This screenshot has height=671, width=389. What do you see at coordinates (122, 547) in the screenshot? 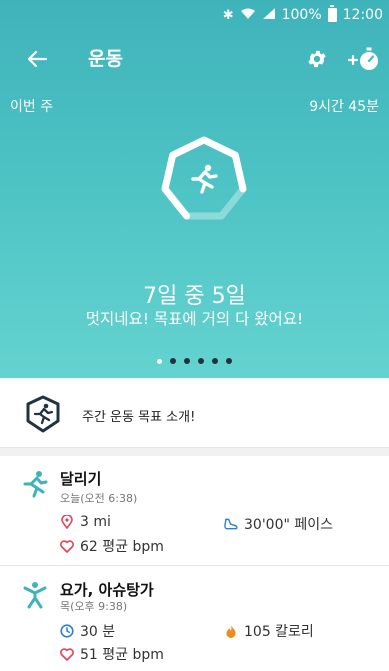
I see `heart-rate-value: 62 평균 bpm` at bounding box center [122, 547].